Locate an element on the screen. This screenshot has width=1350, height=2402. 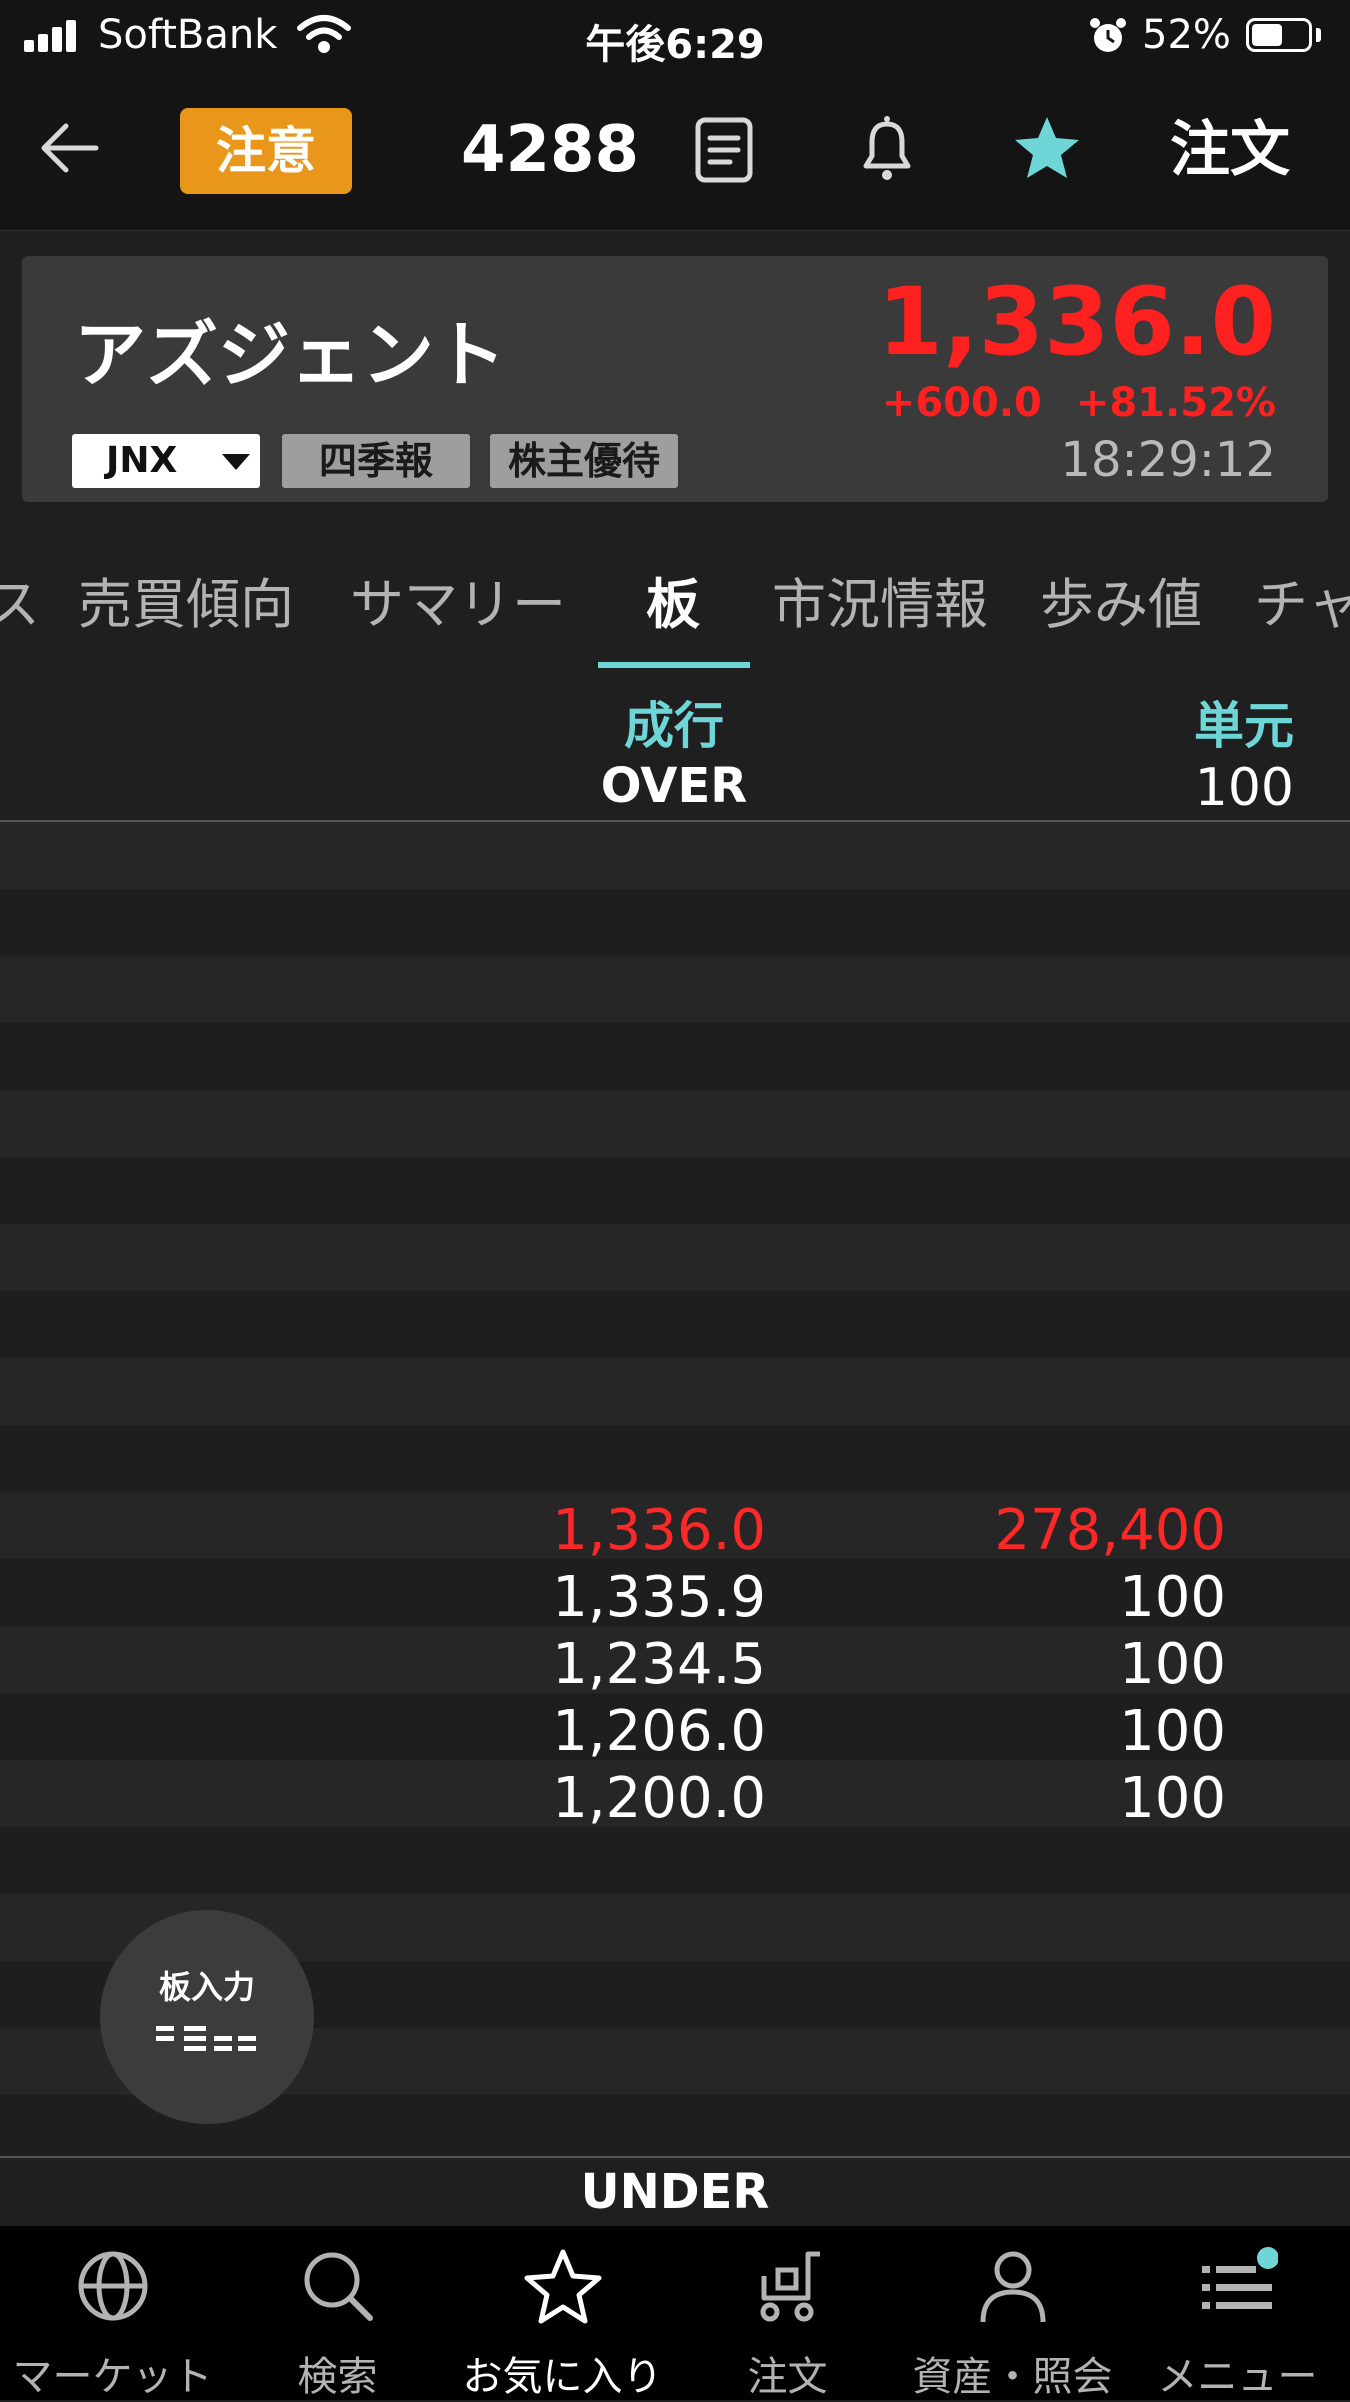
battery-icon is located at coordinates (1279, 35).